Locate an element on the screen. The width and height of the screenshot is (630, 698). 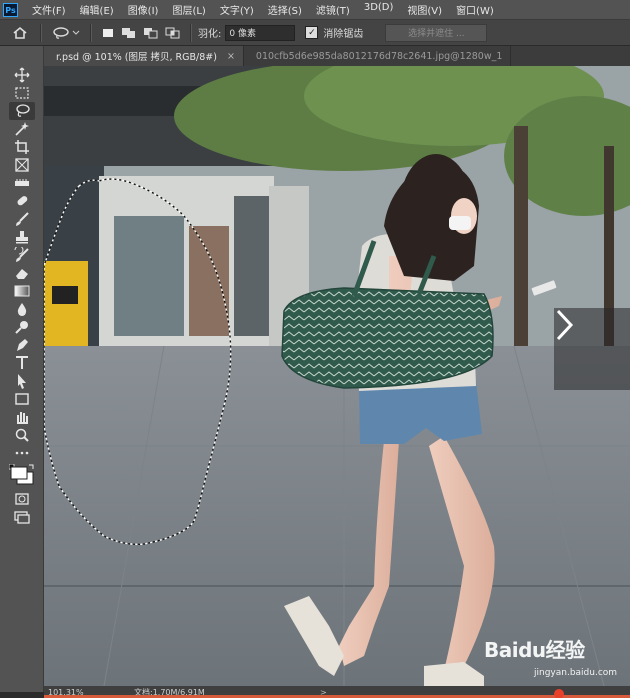
tab-document-psd: r.psd @ 101% (图层 拷贝, RGB/8#) × is located at coordinates (144, 56).